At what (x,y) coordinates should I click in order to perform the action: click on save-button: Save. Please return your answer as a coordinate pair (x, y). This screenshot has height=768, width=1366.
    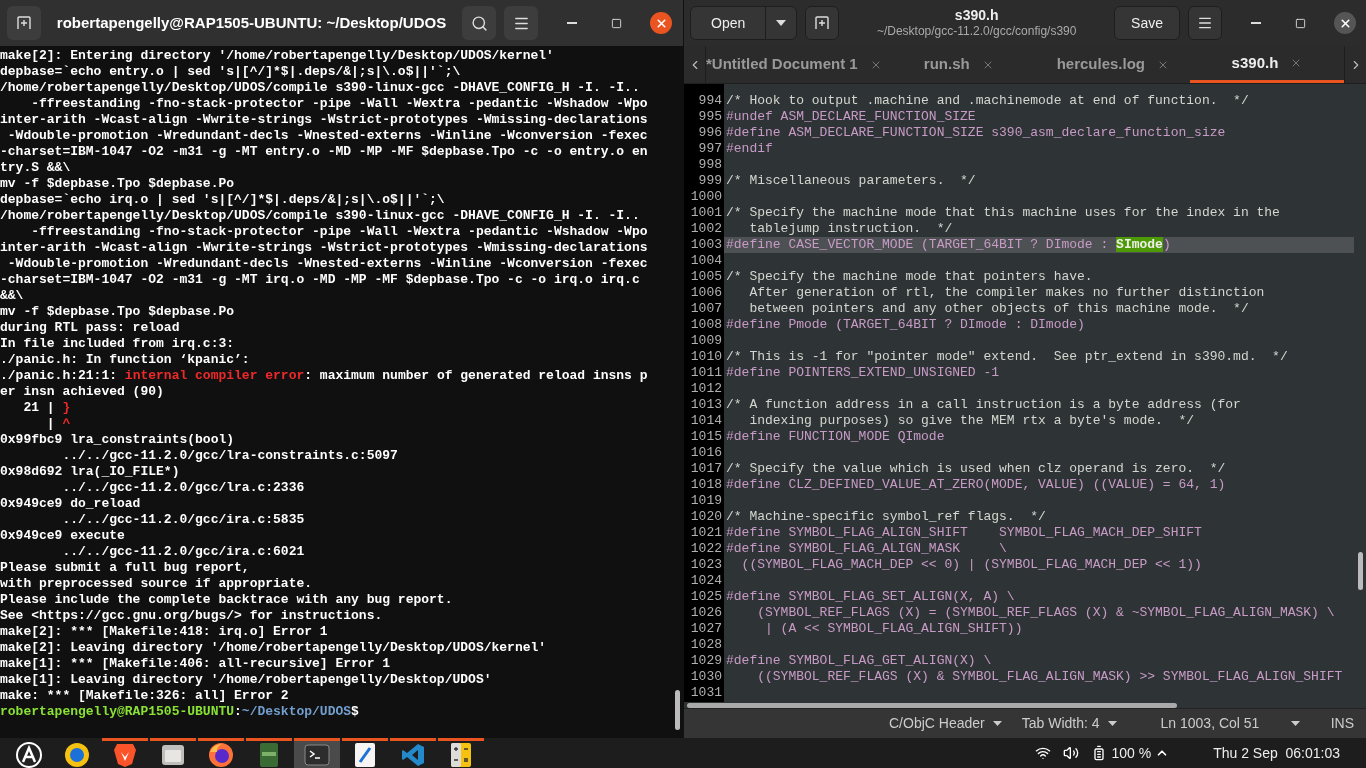
    Looking at the image, I should click on (1147, 23).